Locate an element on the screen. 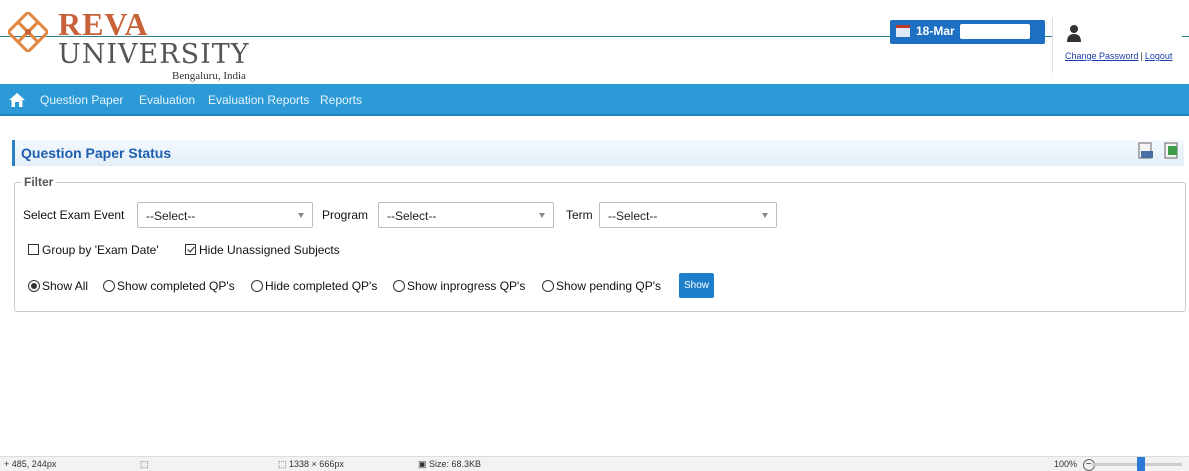 The width and height of the screenshot is (1189, 471). dimensions-icon: ⬚ is located at coordinates (282, 464).